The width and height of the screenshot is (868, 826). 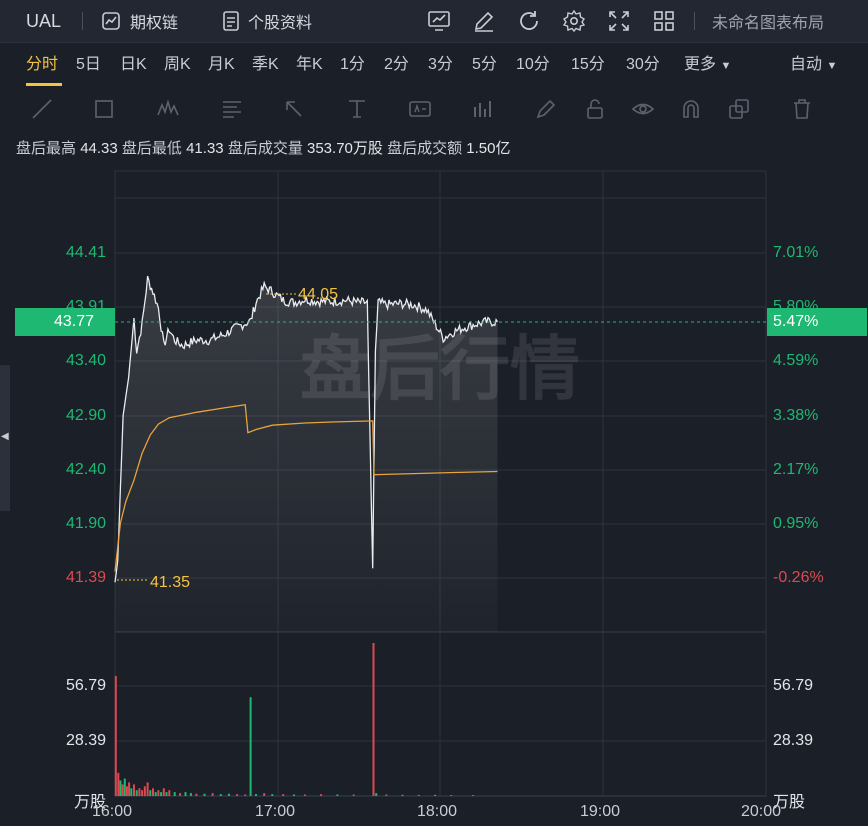 What do you see at coordinates (275, 811) in the screenshot?
I see `time-tick: 17:00` at bounding box center [275, 811].